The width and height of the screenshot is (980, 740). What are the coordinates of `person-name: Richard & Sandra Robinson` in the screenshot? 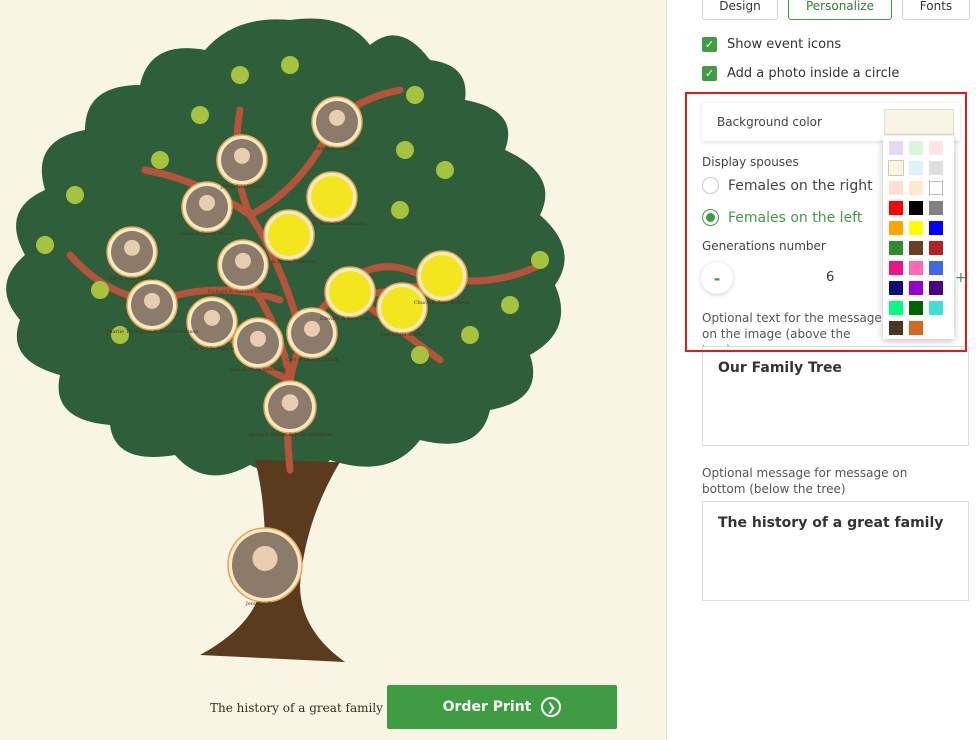 It's located at (244, 292).